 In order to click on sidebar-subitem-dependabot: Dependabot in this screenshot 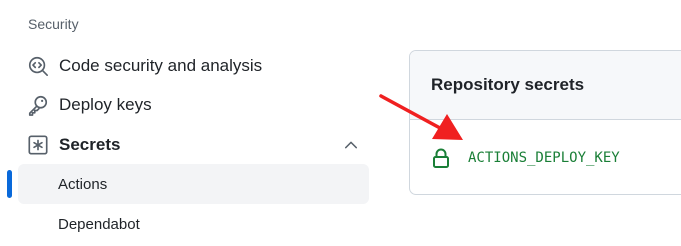, I will do `click(193, 224)`.